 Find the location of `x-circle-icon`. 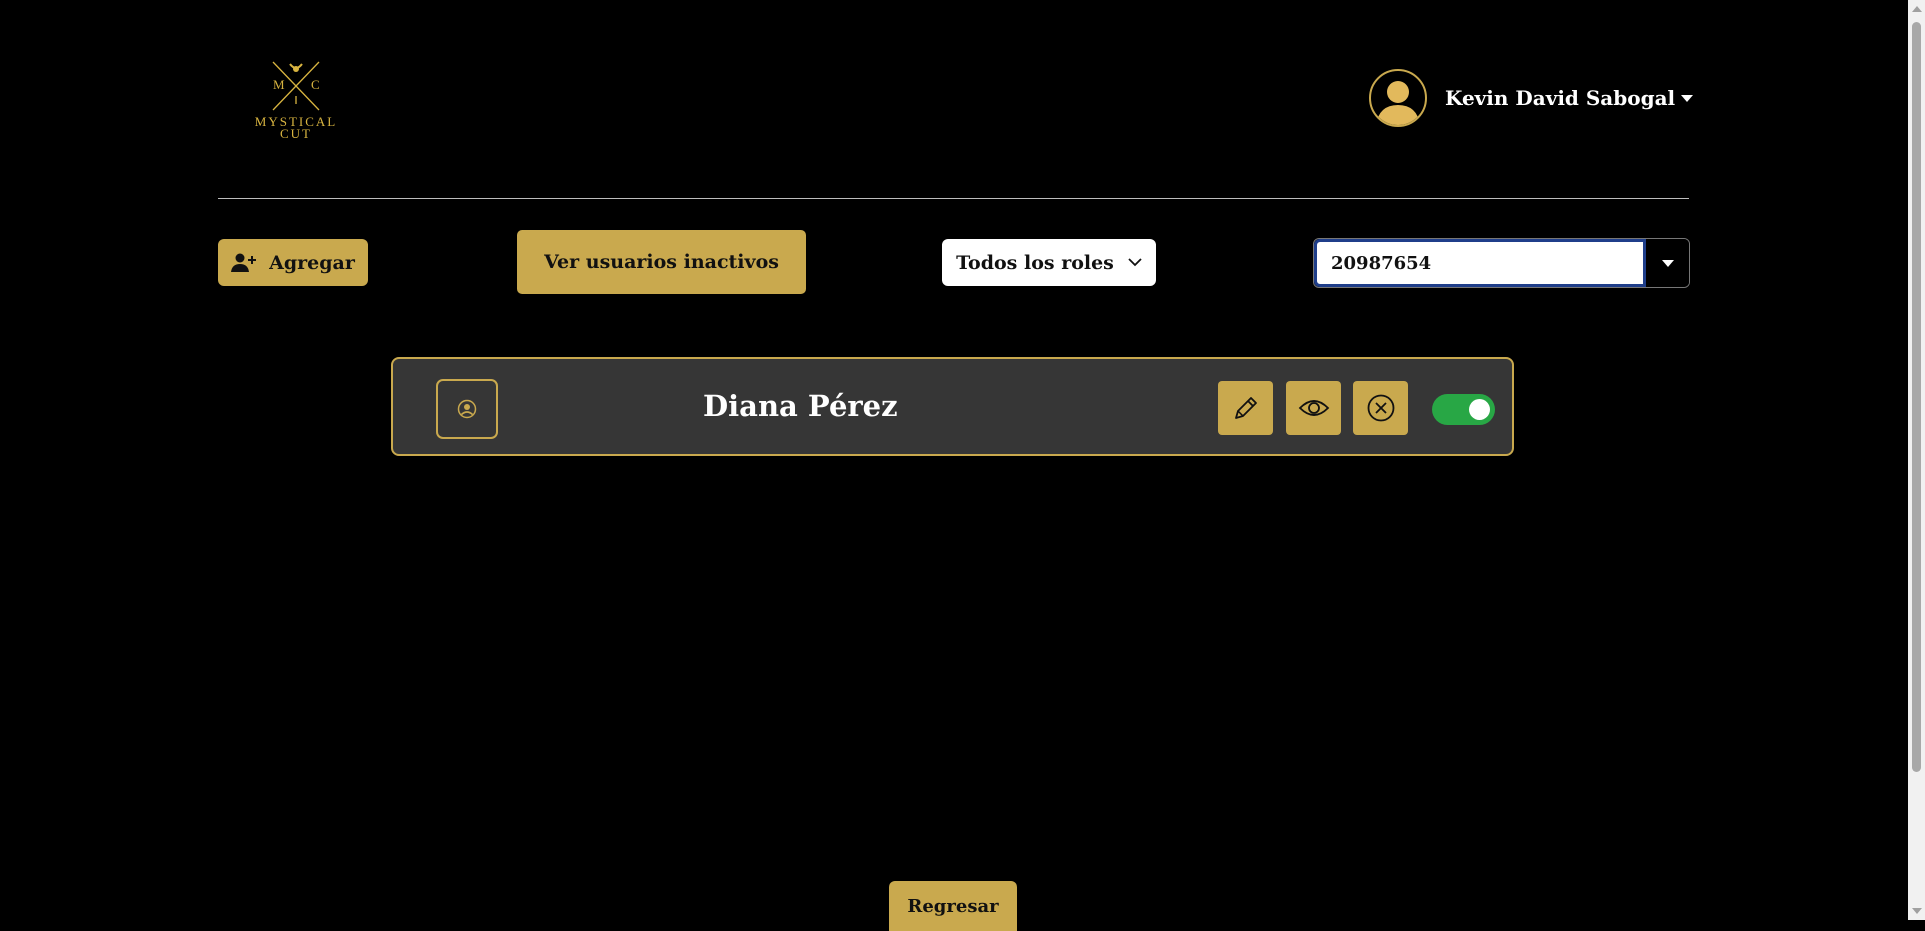

x-circle-icon is located at coordinates (1380, 408).